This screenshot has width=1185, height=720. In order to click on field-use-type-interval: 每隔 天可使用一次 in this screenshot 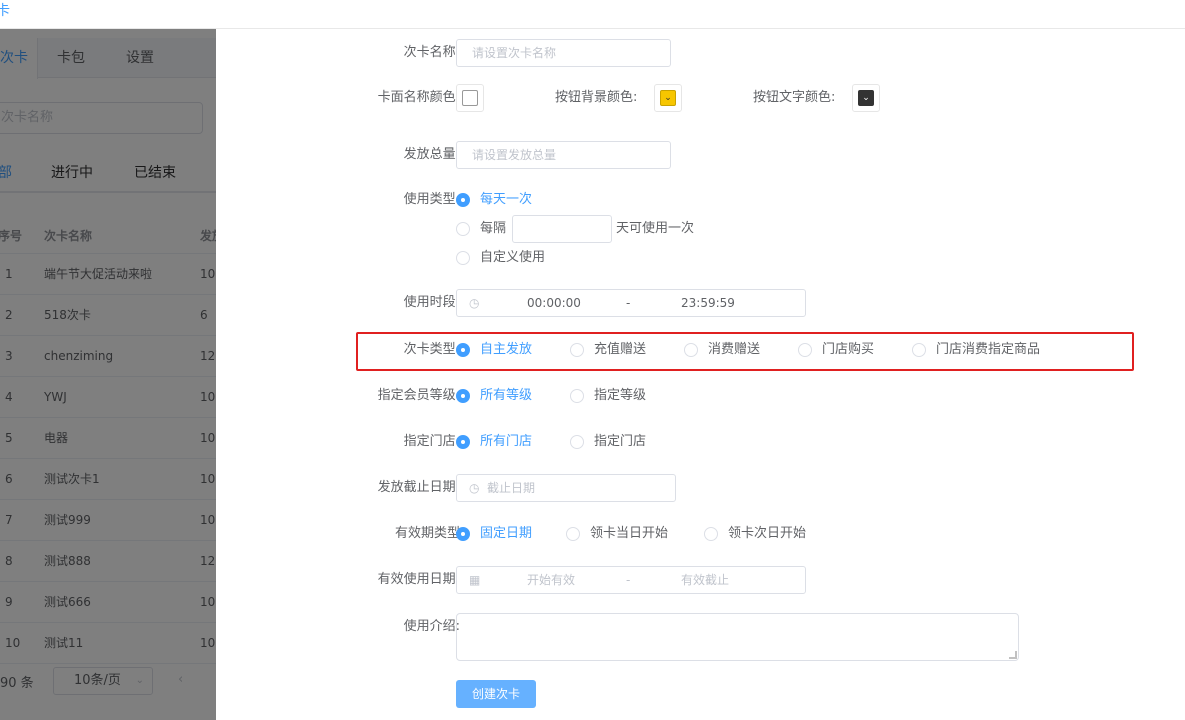, I will do `click(700, 230)`.